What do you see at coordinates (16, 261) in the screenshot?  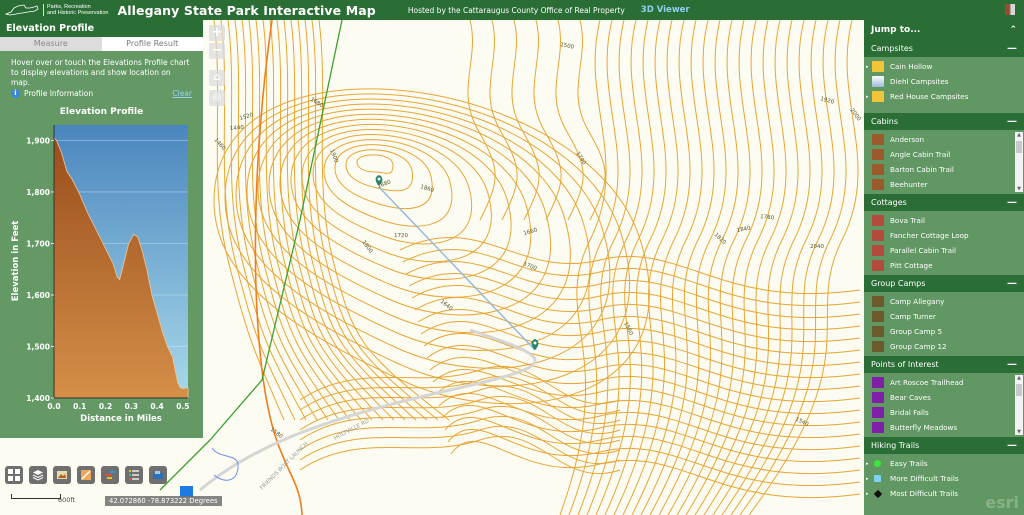 I see `y-axis-label: Elevation in Feet` at bounding box center [16, 261].